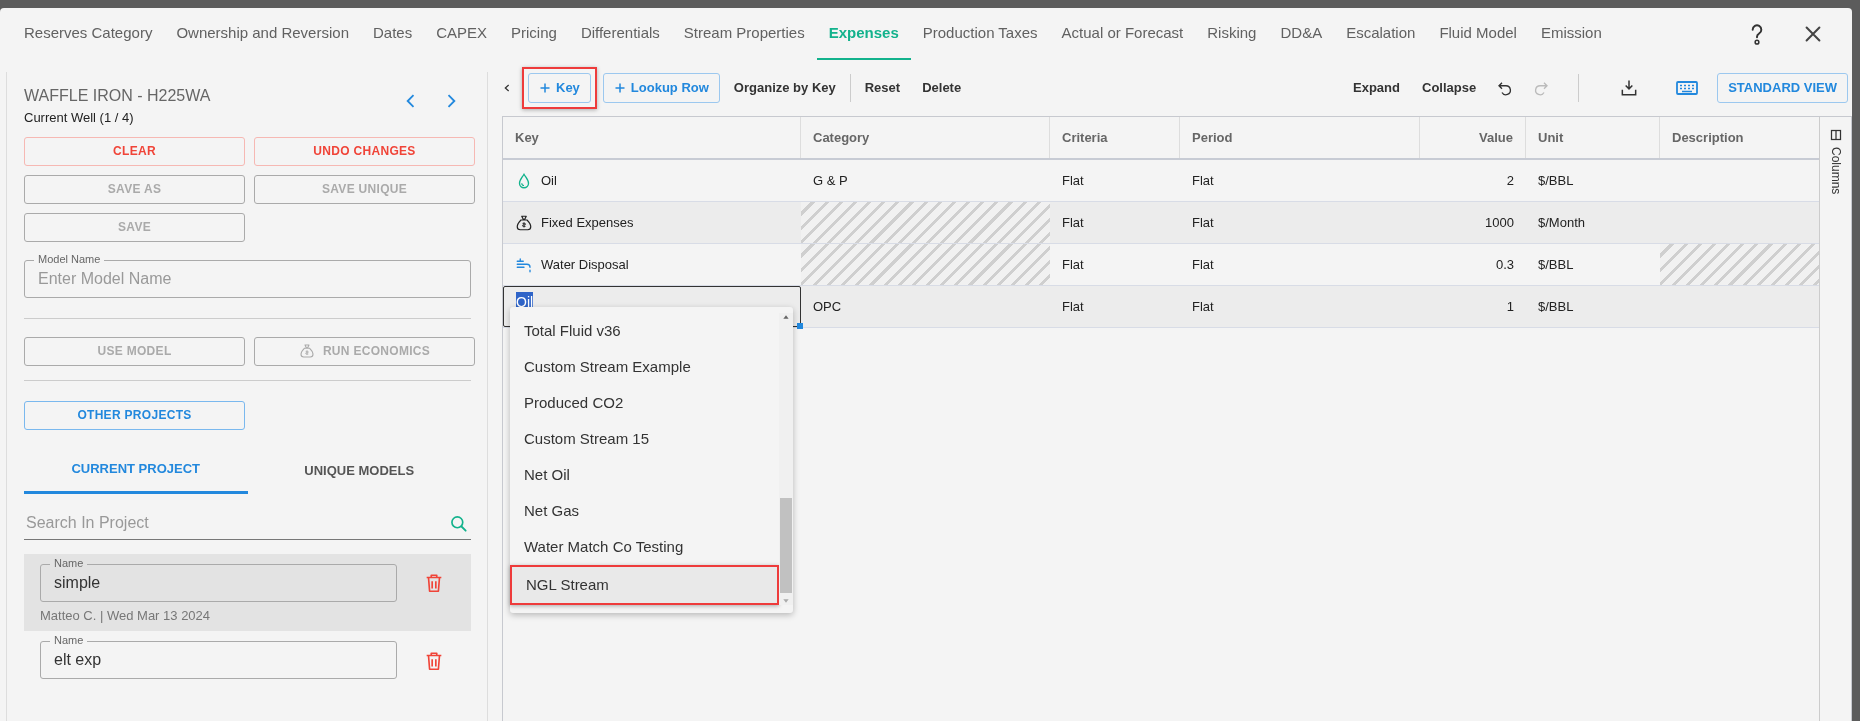  Describe the element at coordinates (549, 180) in the screenshot. I see `table-cell-text: Oil` at that location.